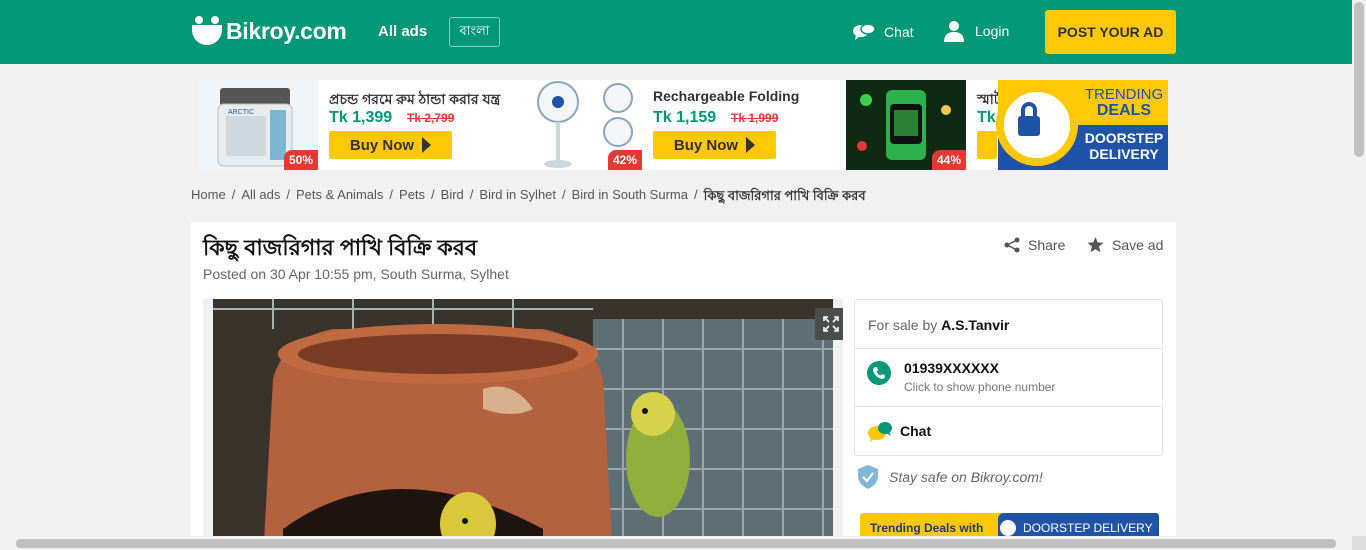 The height and width of the screenshot is (550, 1366). I want to click on phone-hint: Click to show phone number, so click(980, 387).